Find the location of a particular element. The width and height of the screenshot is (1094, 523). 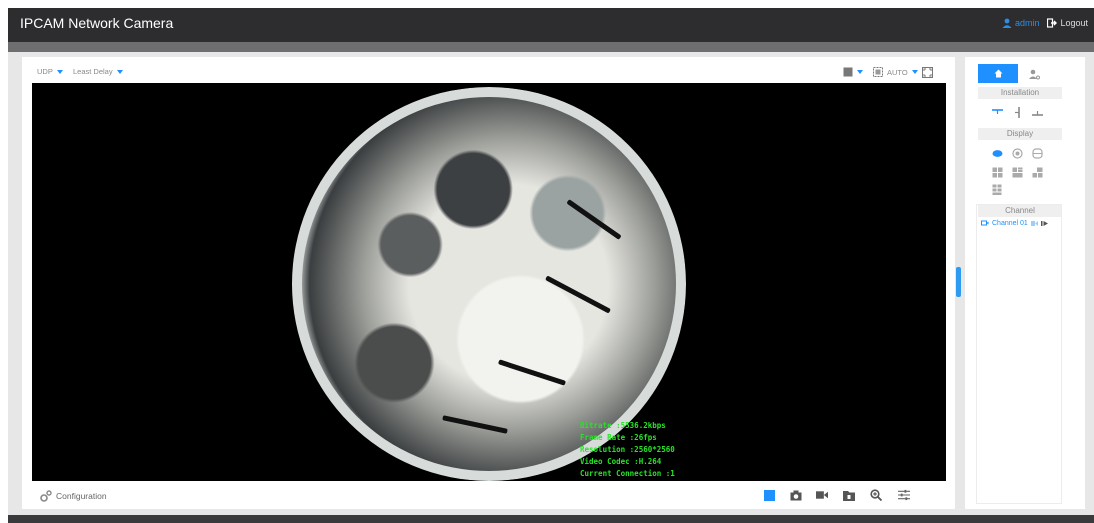

home-icon is located at coordinates (998, 73).